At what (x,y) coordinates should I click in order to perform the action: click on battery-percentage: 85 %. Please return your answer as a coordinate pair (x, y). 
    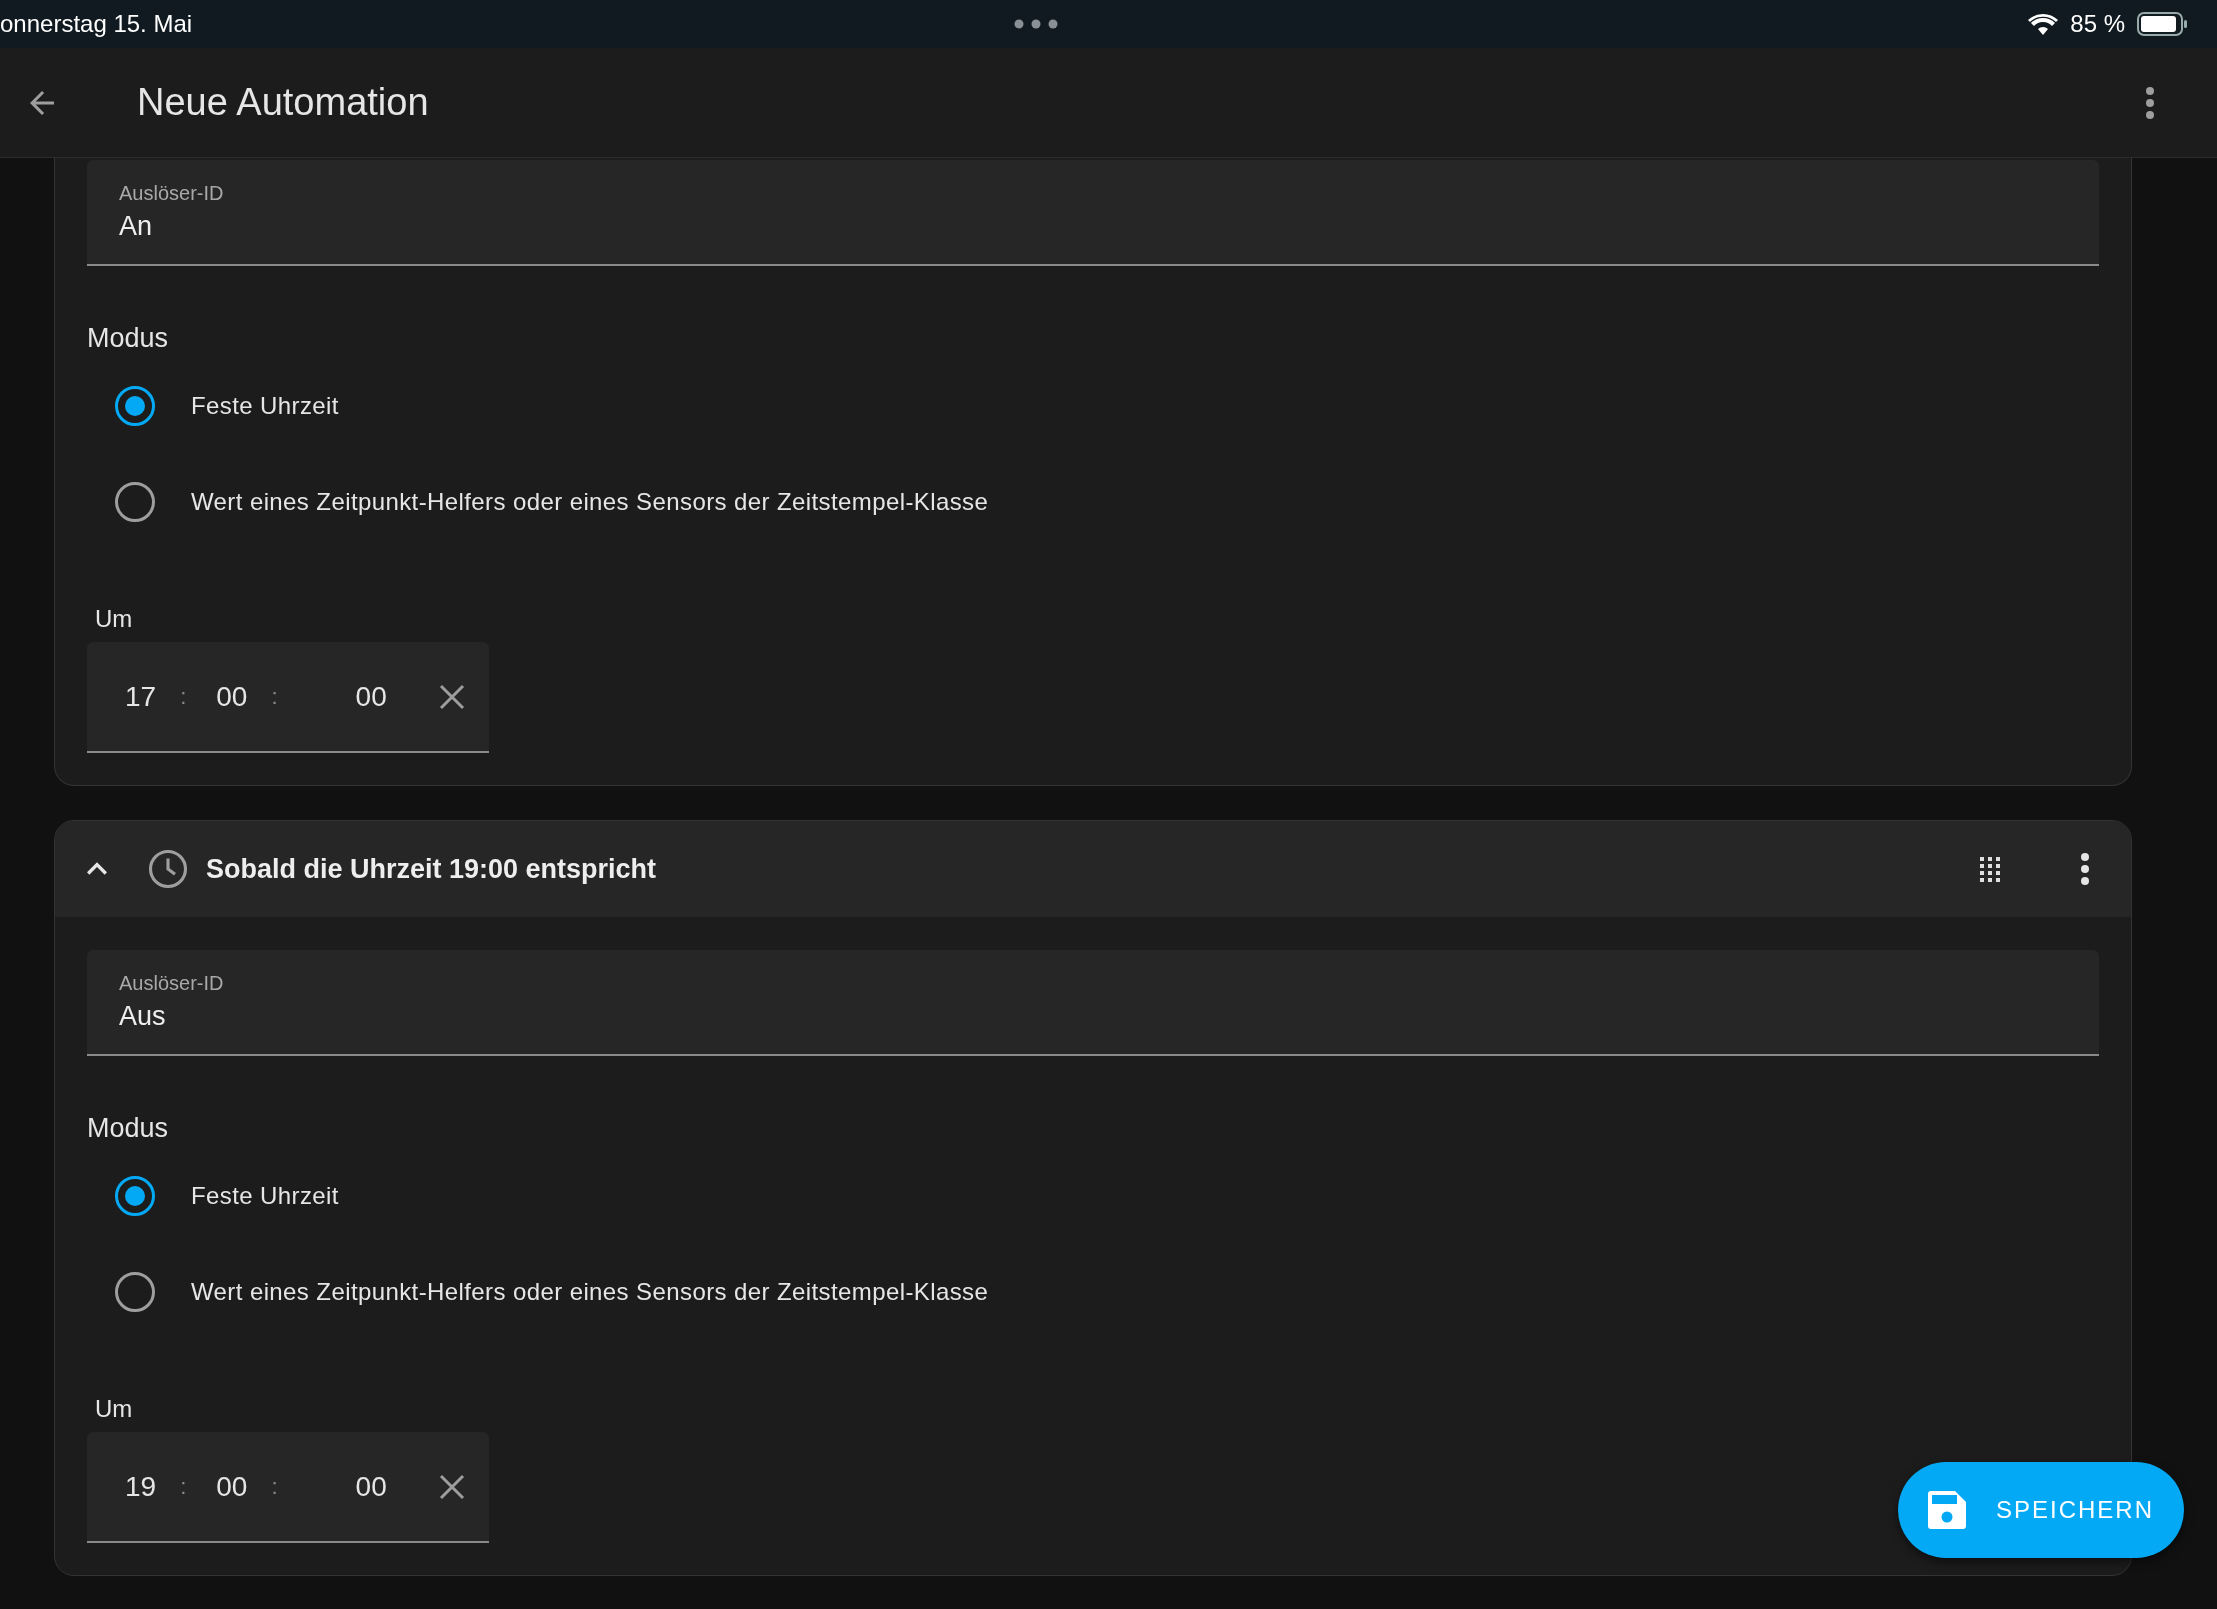
    Looking at the image, I should click on (2097, 24).